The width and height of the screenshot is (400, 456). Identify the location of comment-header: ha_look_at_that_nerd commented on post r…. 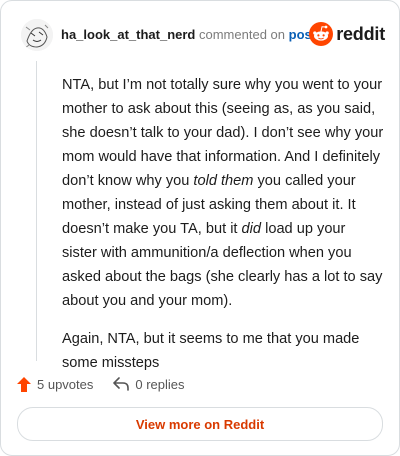
(202, 35).